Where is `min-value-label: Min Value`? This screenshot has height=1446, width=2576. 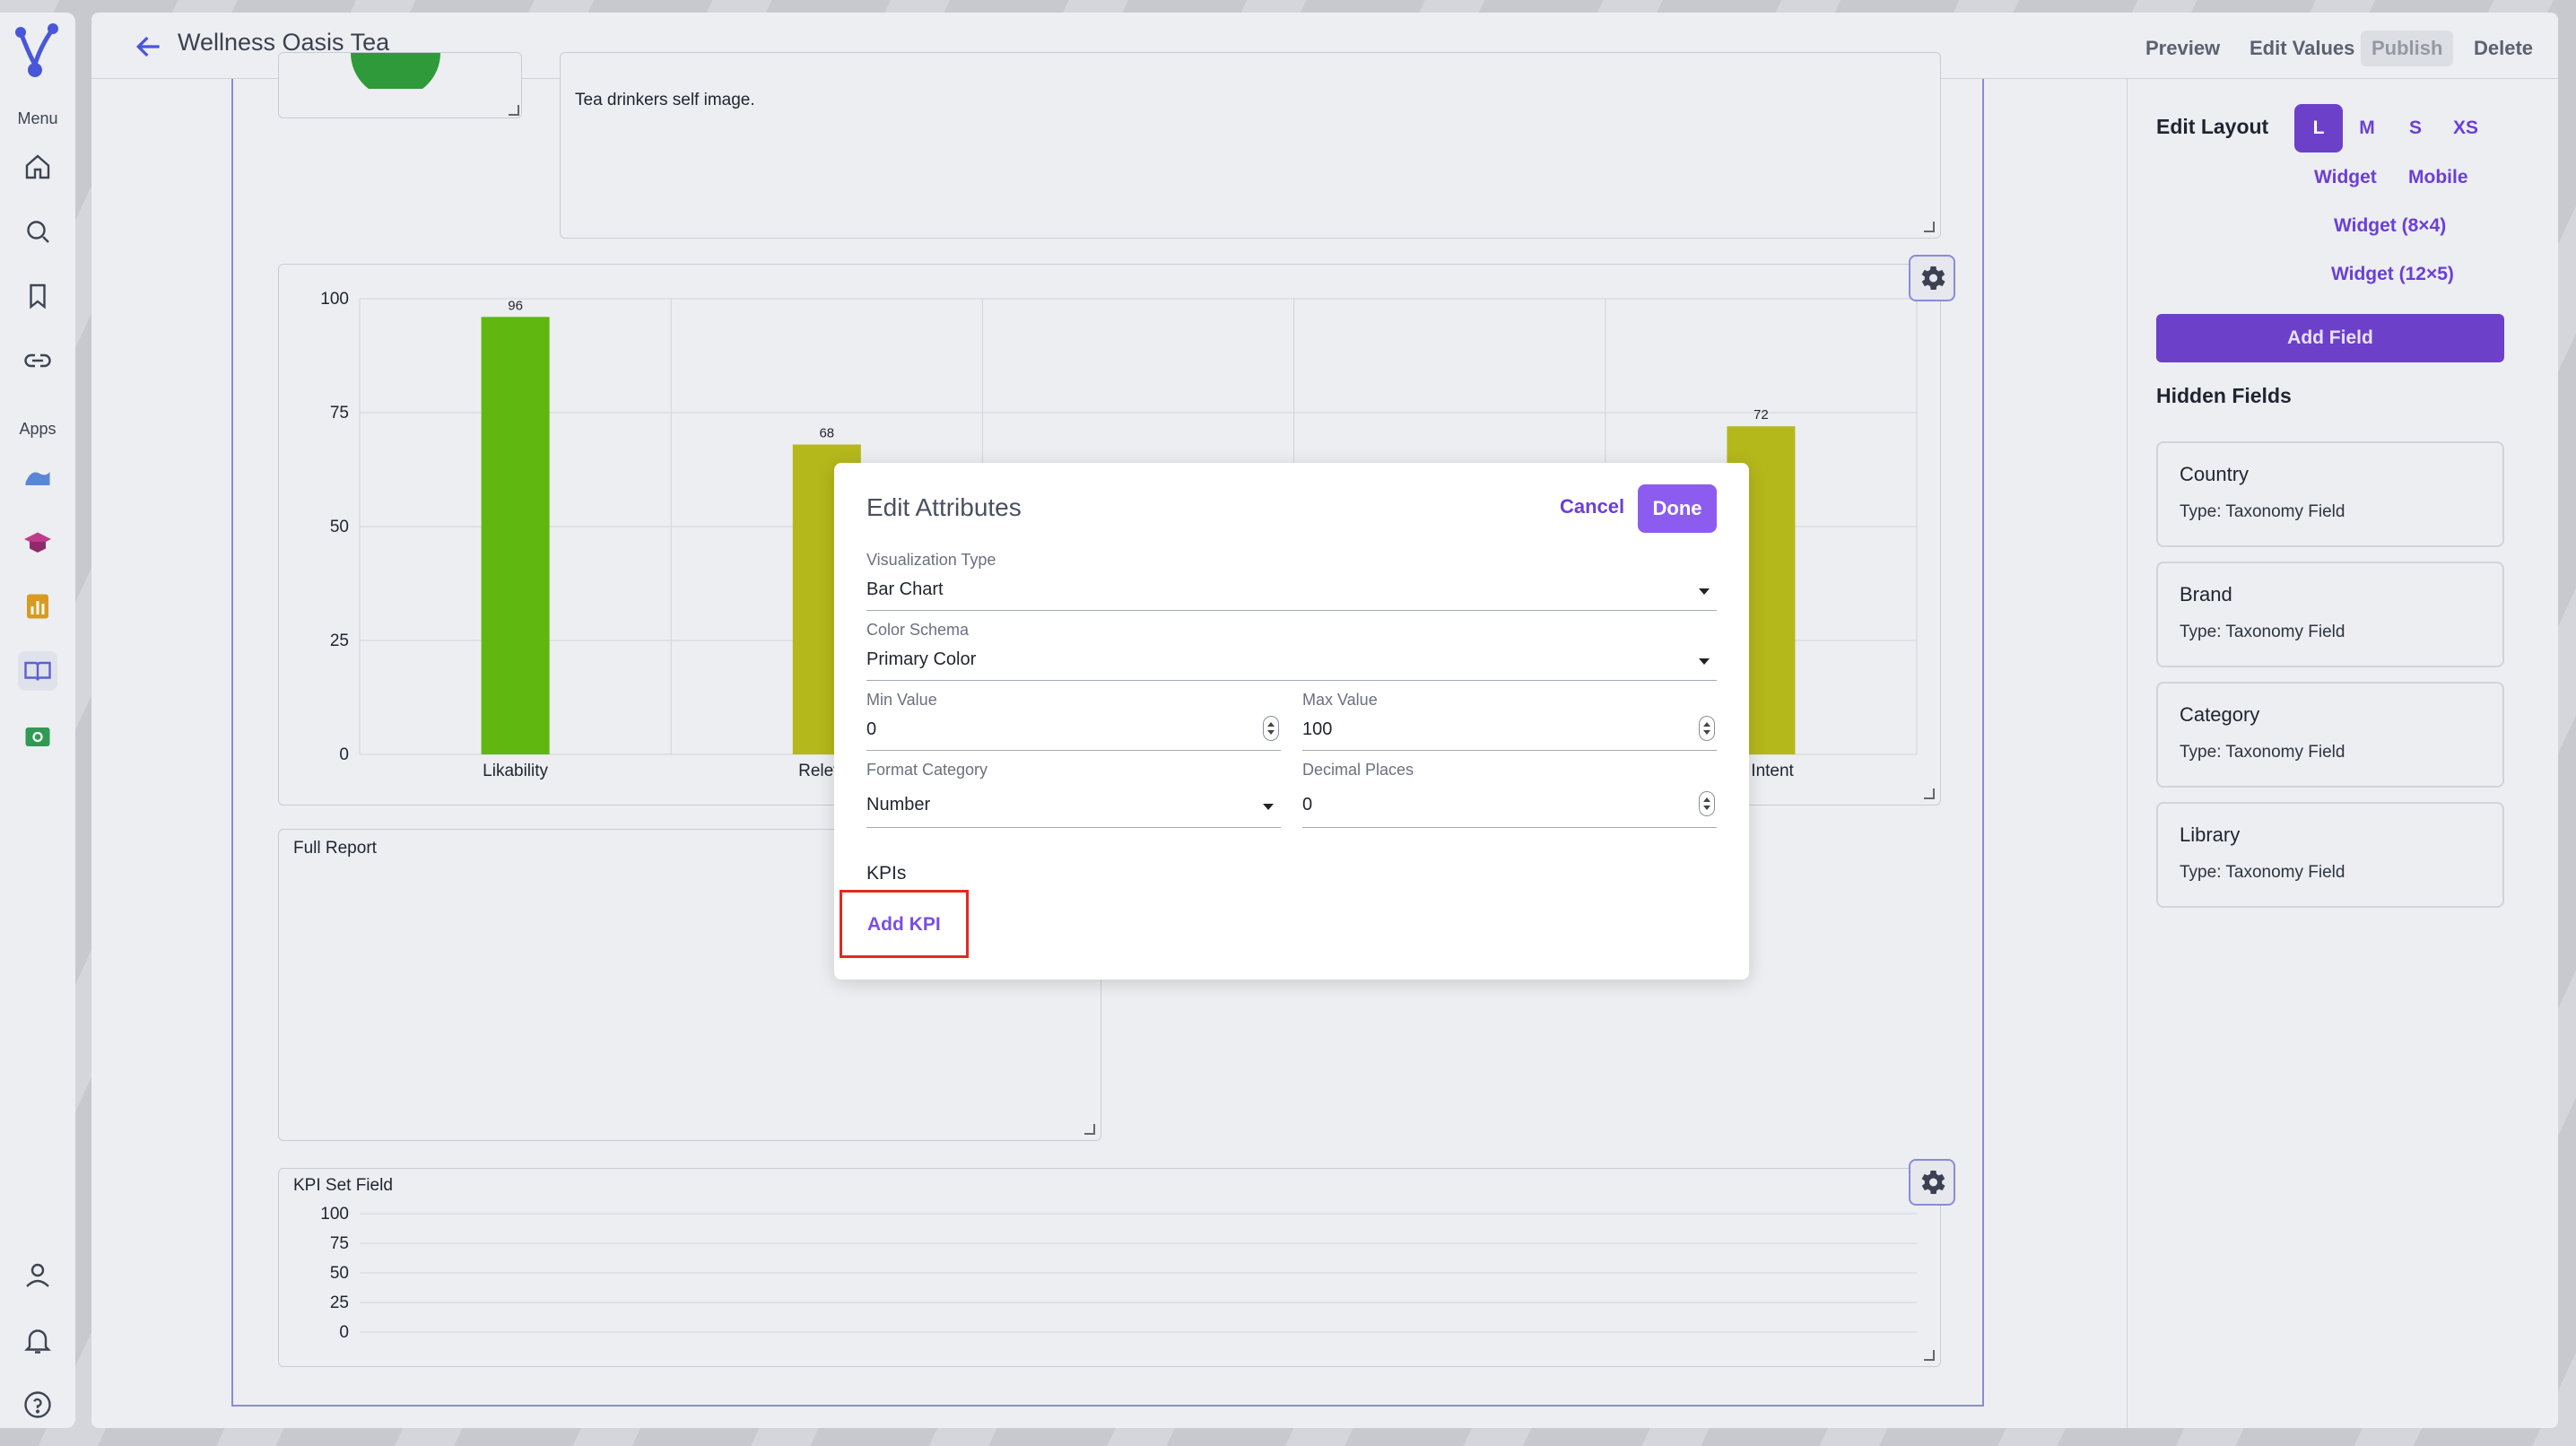 min-value-label: Min Value is located at coordinates (901, 700).